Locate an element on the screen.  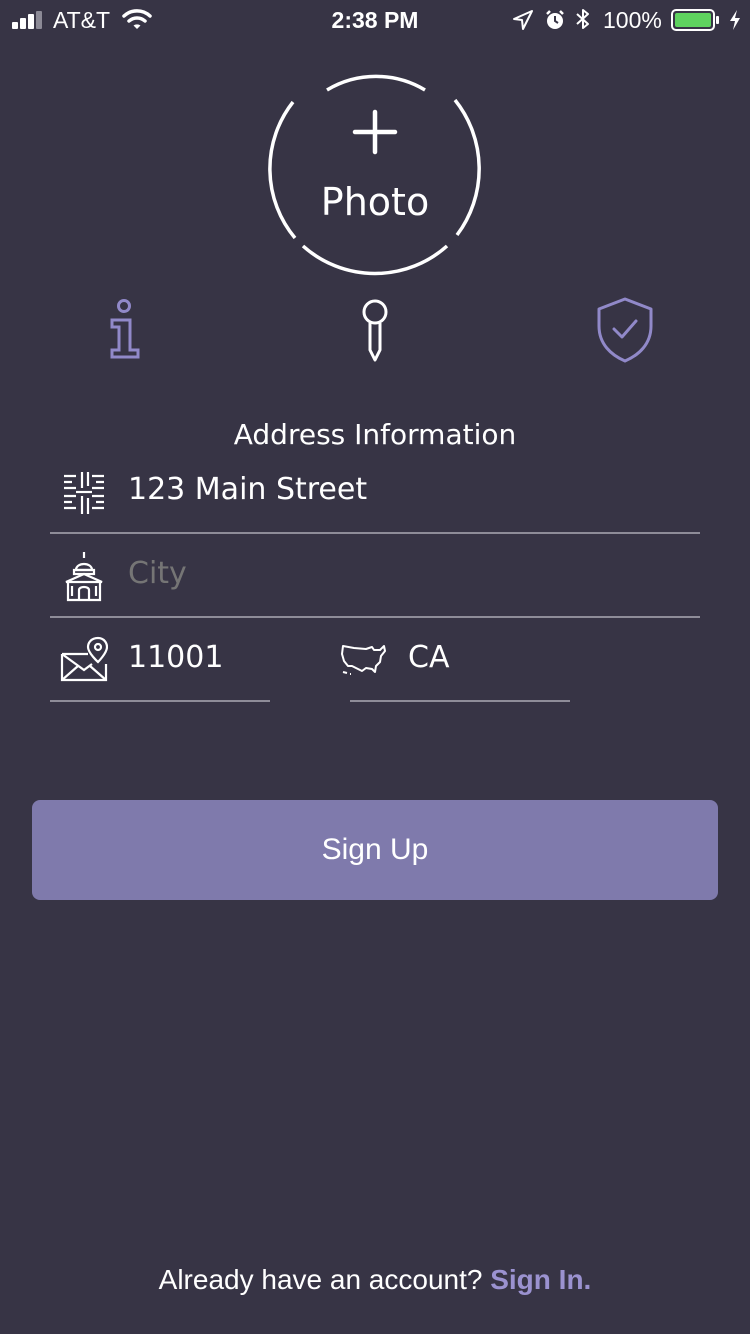
alarm-icon is located at coordinates (555, 23).